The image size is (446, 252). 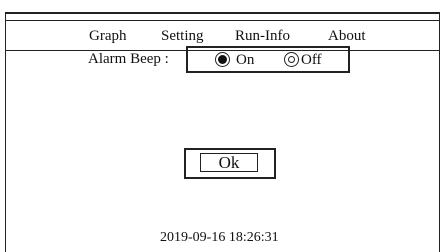 What do you see at coordinates (262, 36) in the screenshot?
I see `menu-item-run-info: Run-Info` at bounding box center [262, 36].